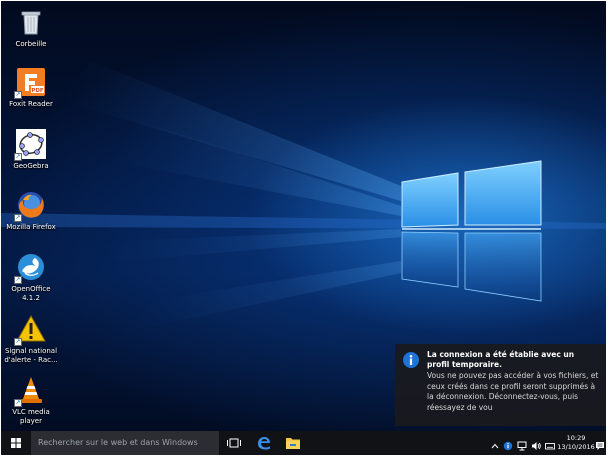 This screenshot has width=609, height=458. I want to click on search-box: Rechercher sur le web et dans Windows, so click(125, 443).